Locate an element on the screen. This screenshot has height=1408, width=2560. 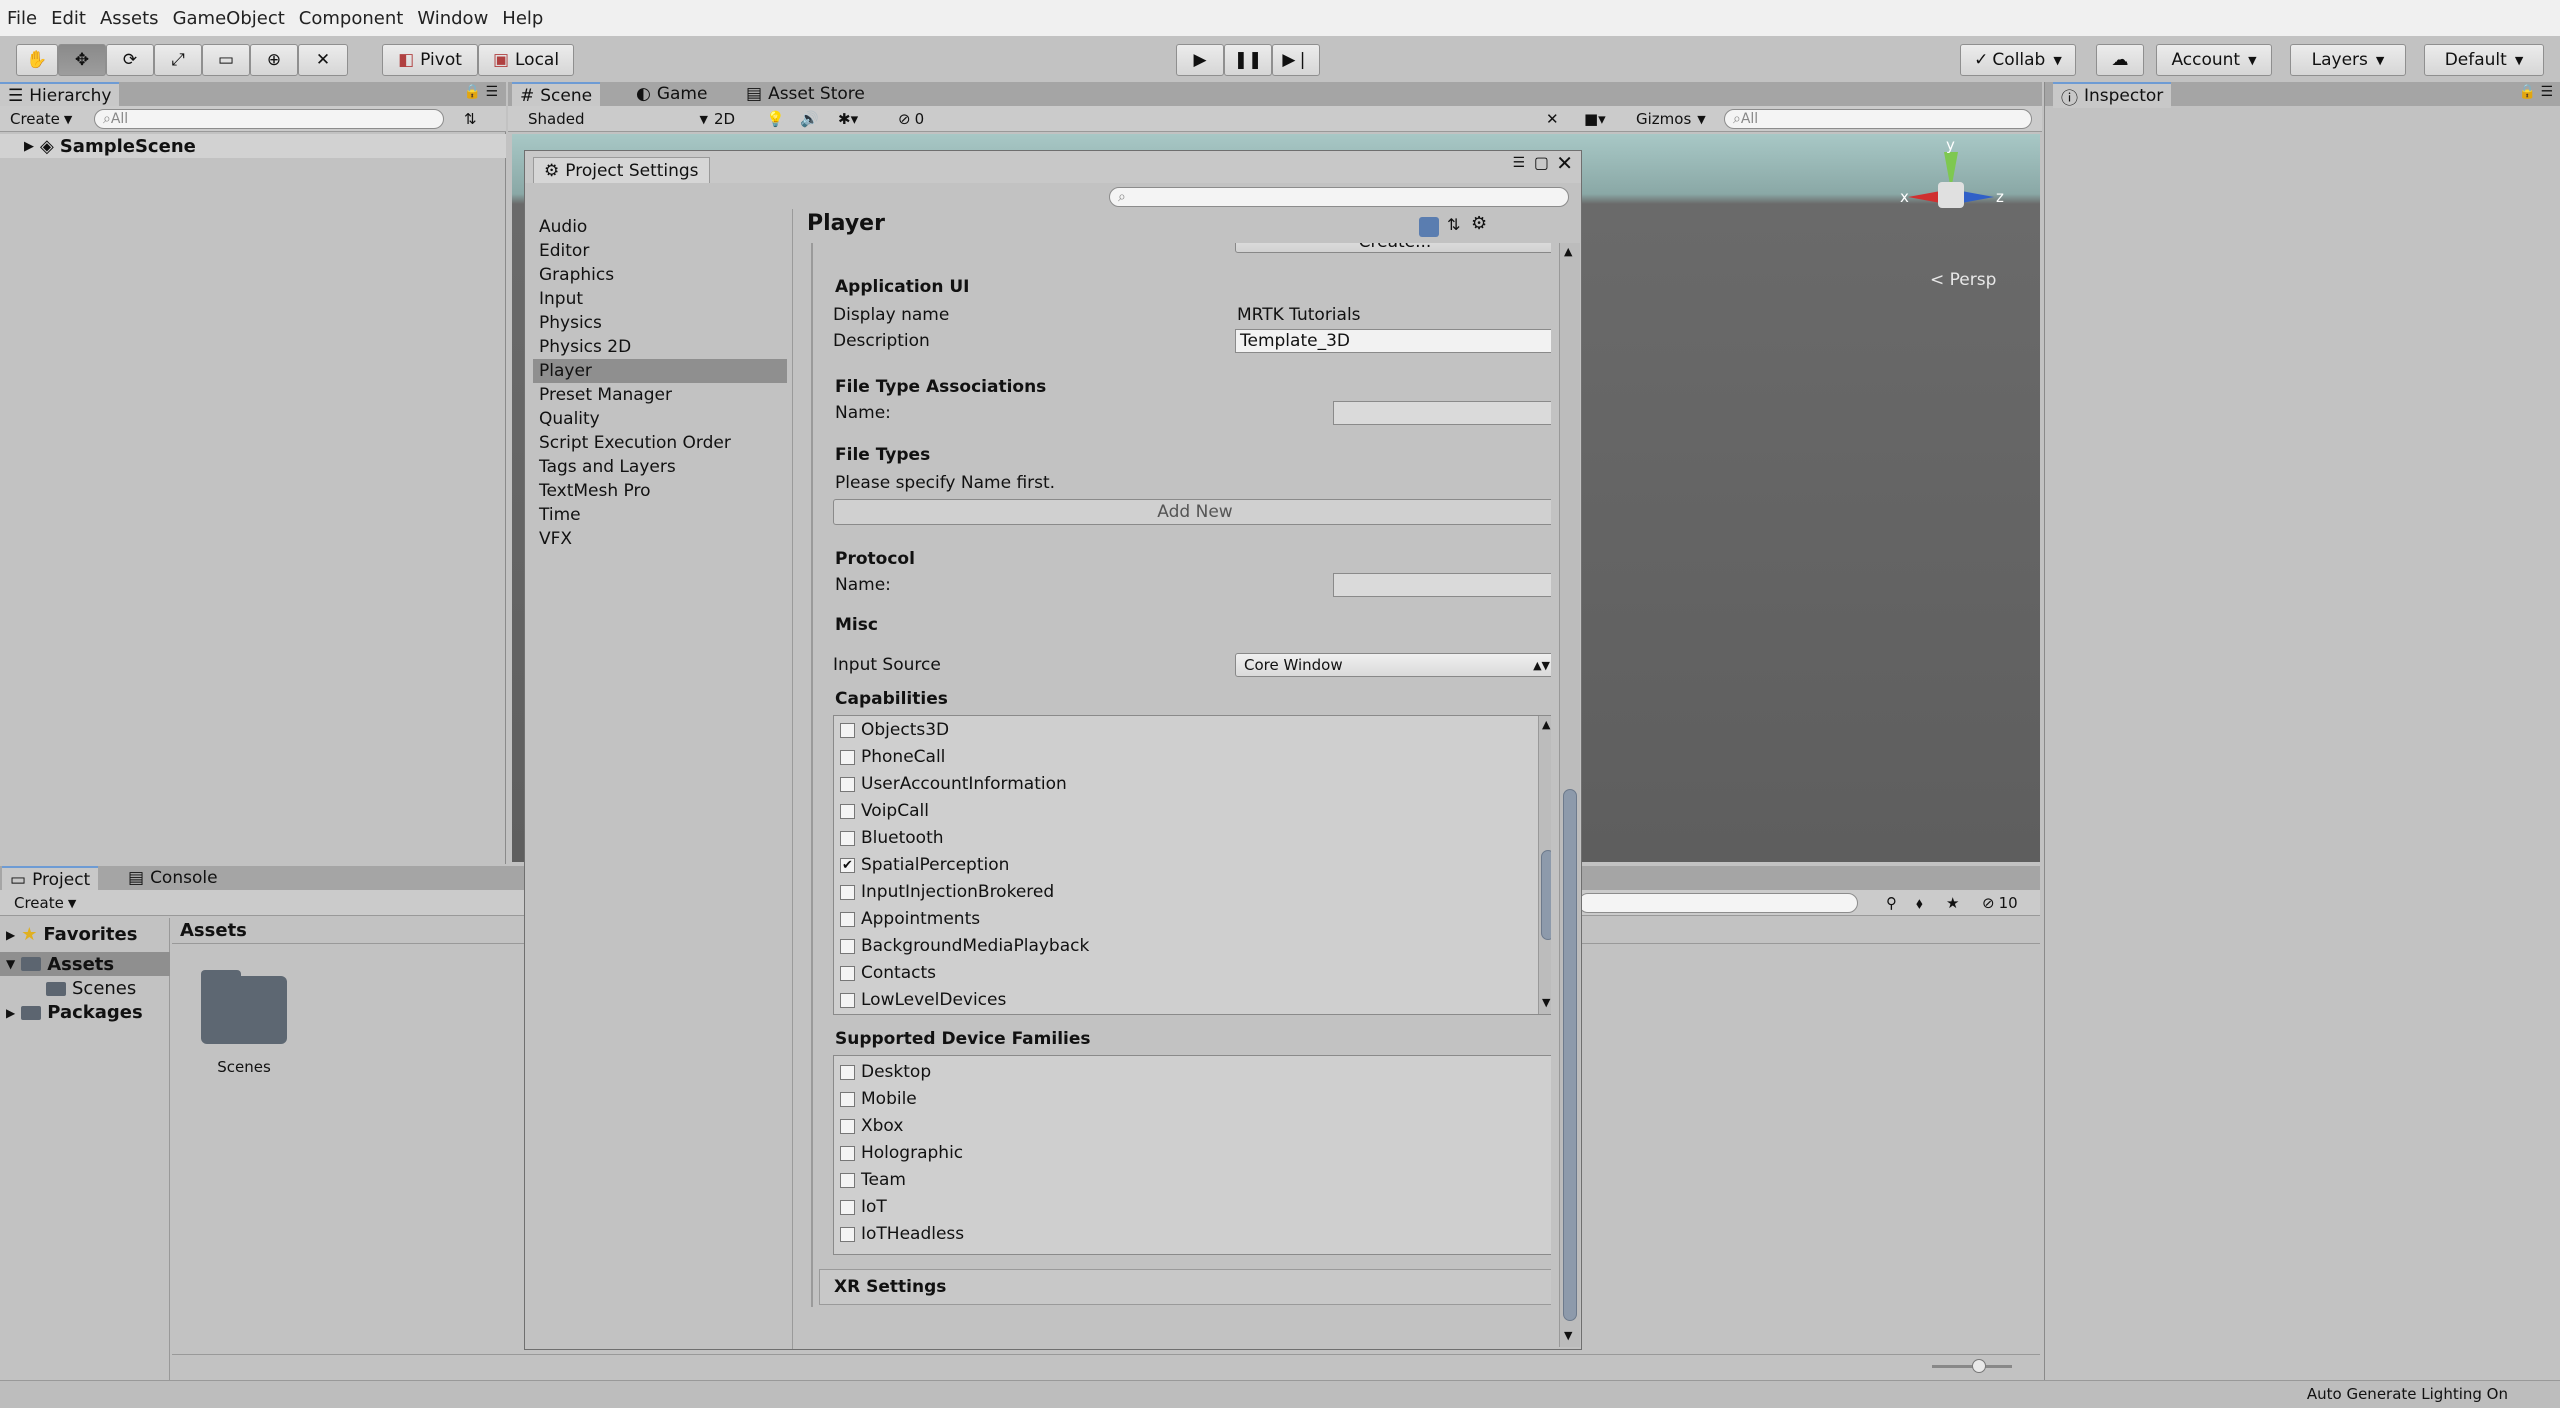
center-cube is located at coordinates (1951, 195).